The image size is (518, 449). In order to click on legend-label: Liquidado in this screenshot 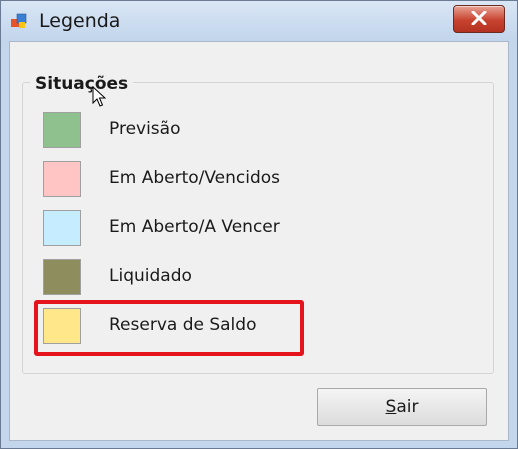, I will do `click(150, 276)`.